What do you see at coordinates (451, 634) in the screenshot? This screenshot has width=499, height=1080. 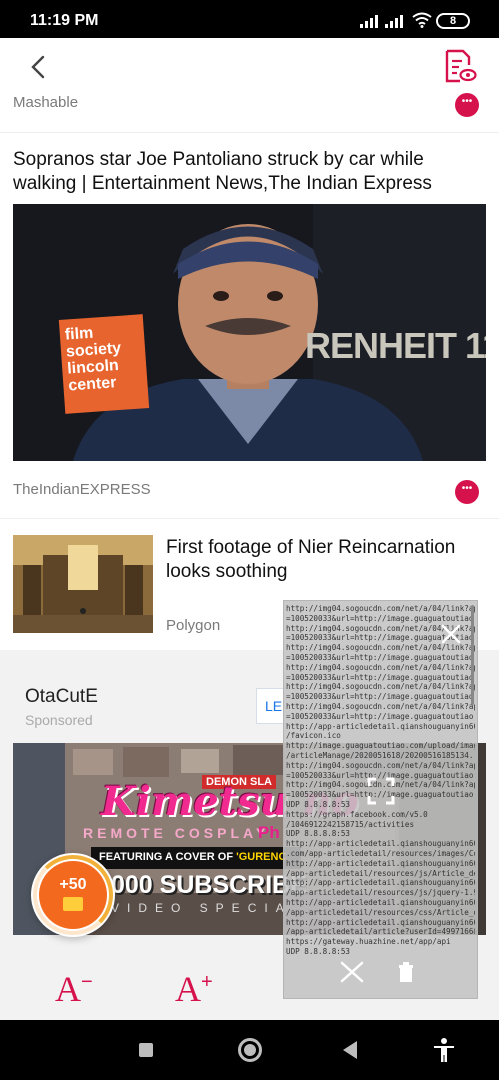 I see `close-icon` at bounding box center [451, 634].